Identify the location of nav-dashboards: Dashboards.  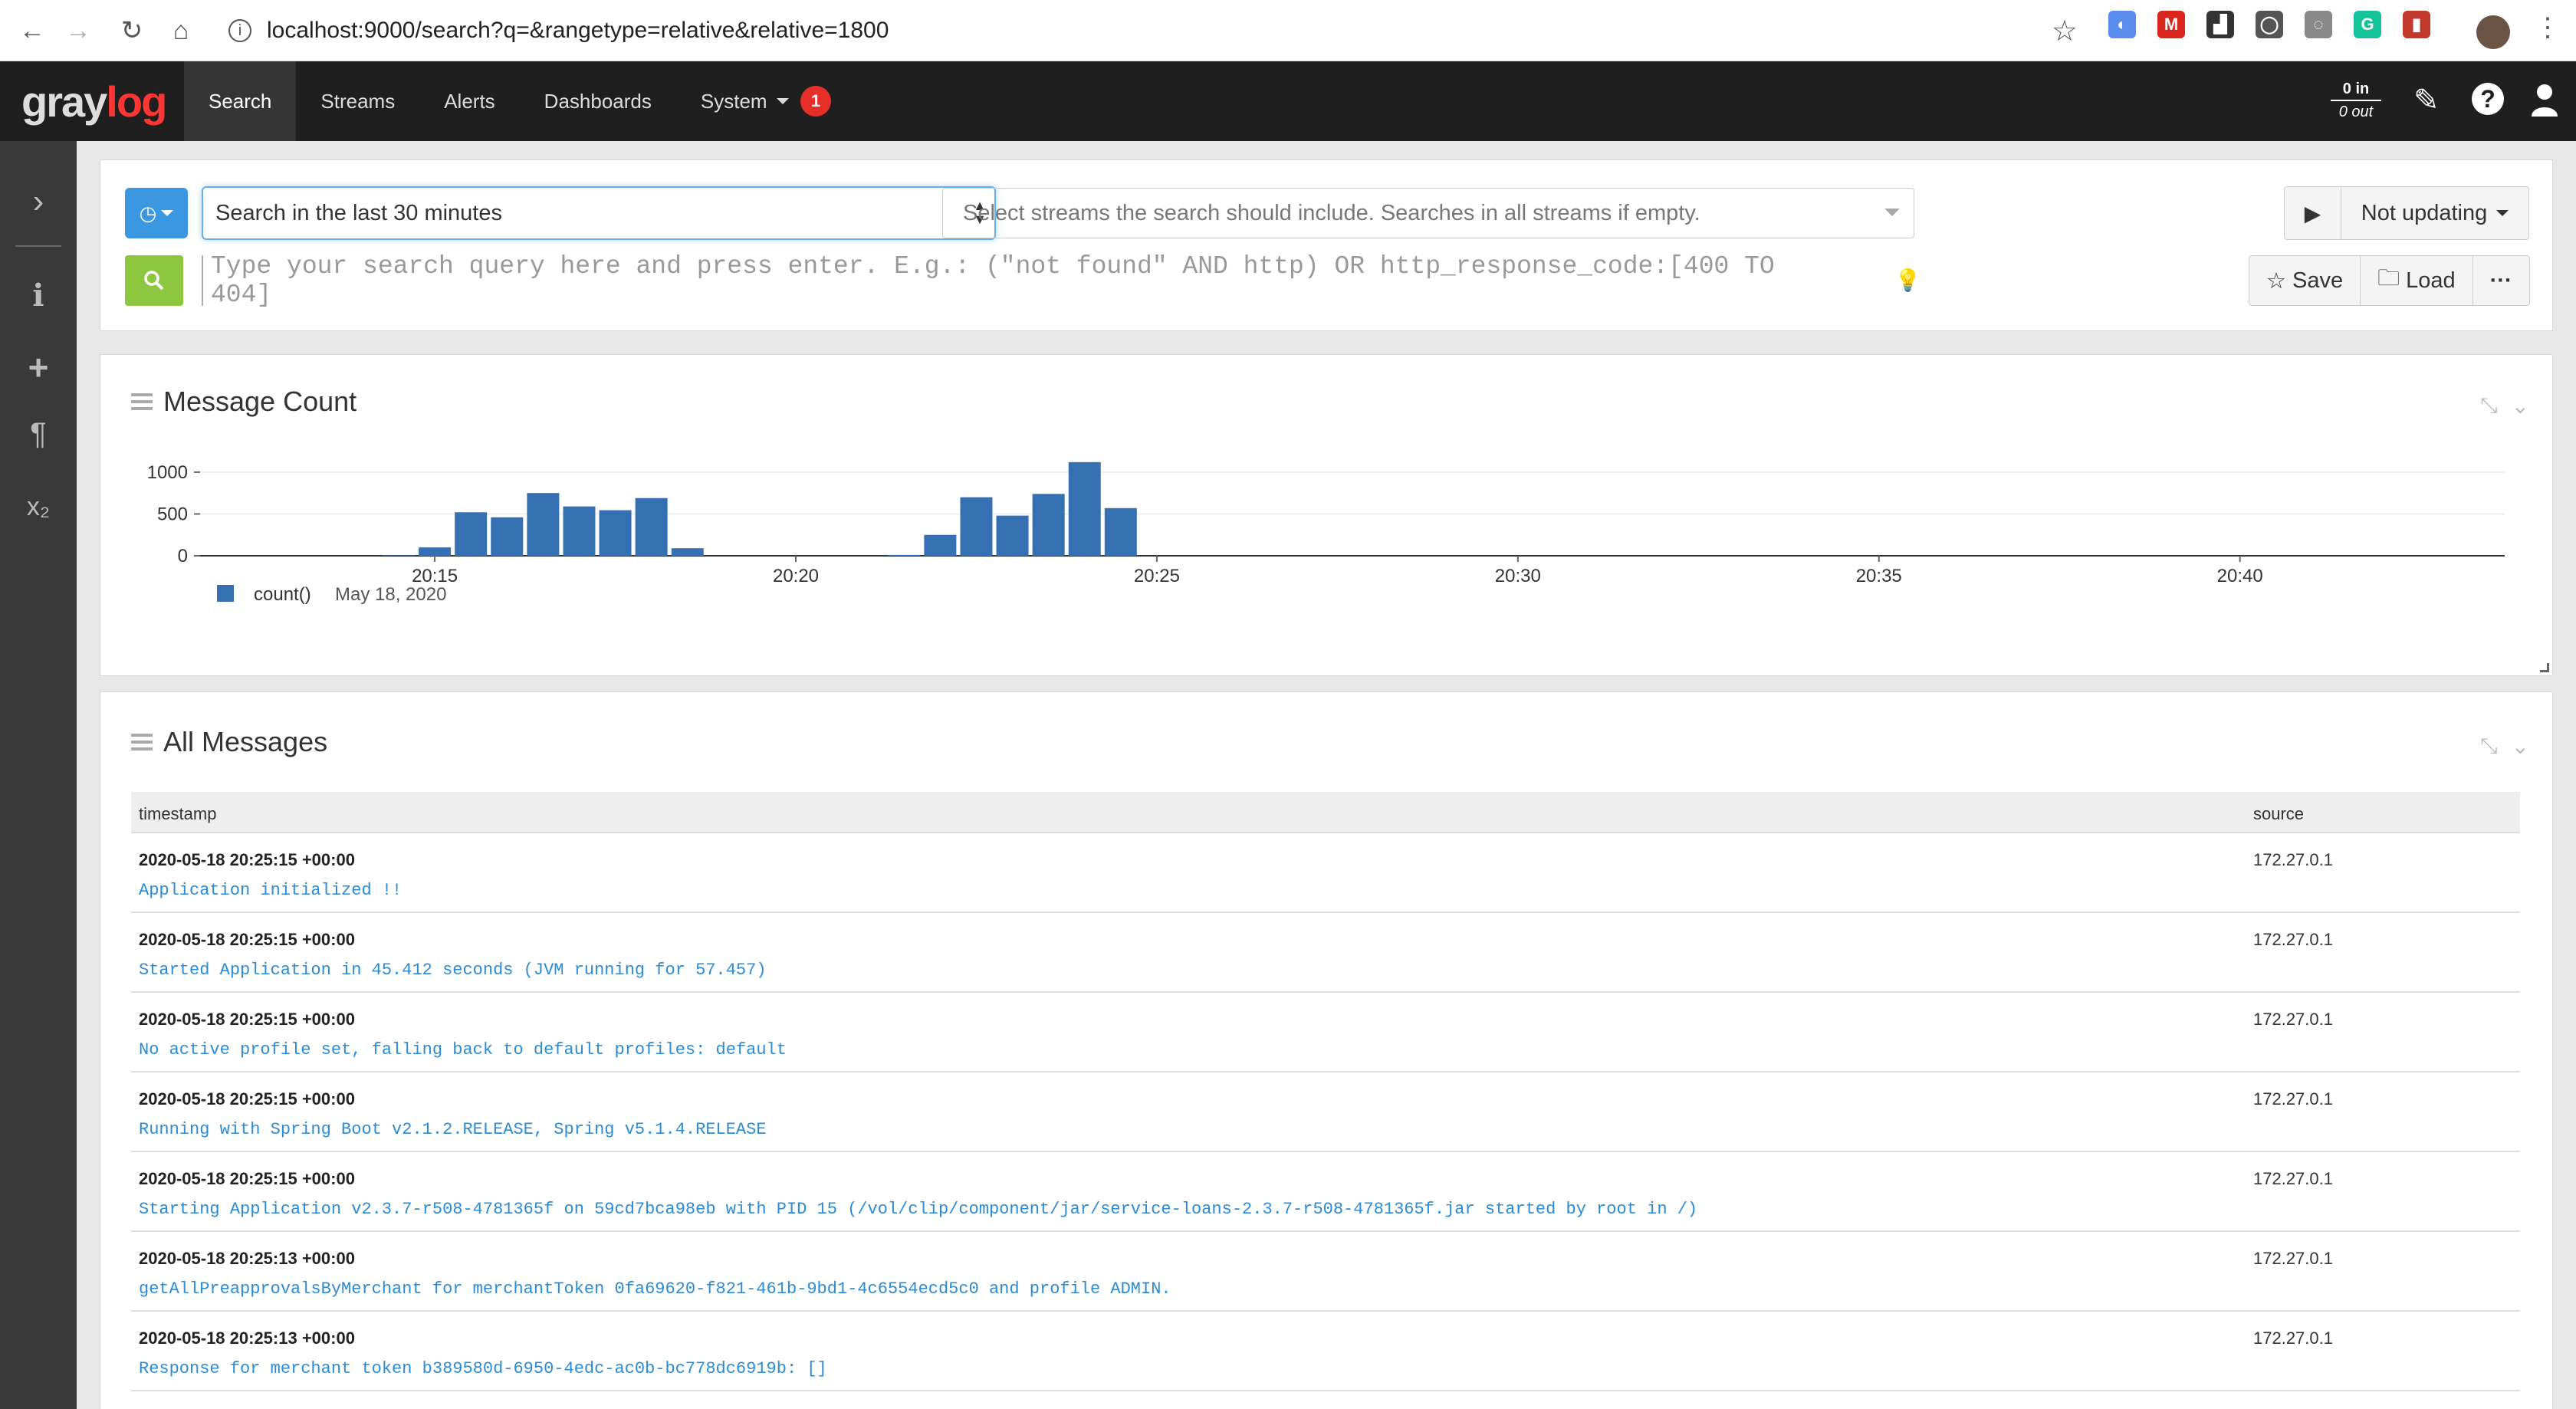
(598, 101).